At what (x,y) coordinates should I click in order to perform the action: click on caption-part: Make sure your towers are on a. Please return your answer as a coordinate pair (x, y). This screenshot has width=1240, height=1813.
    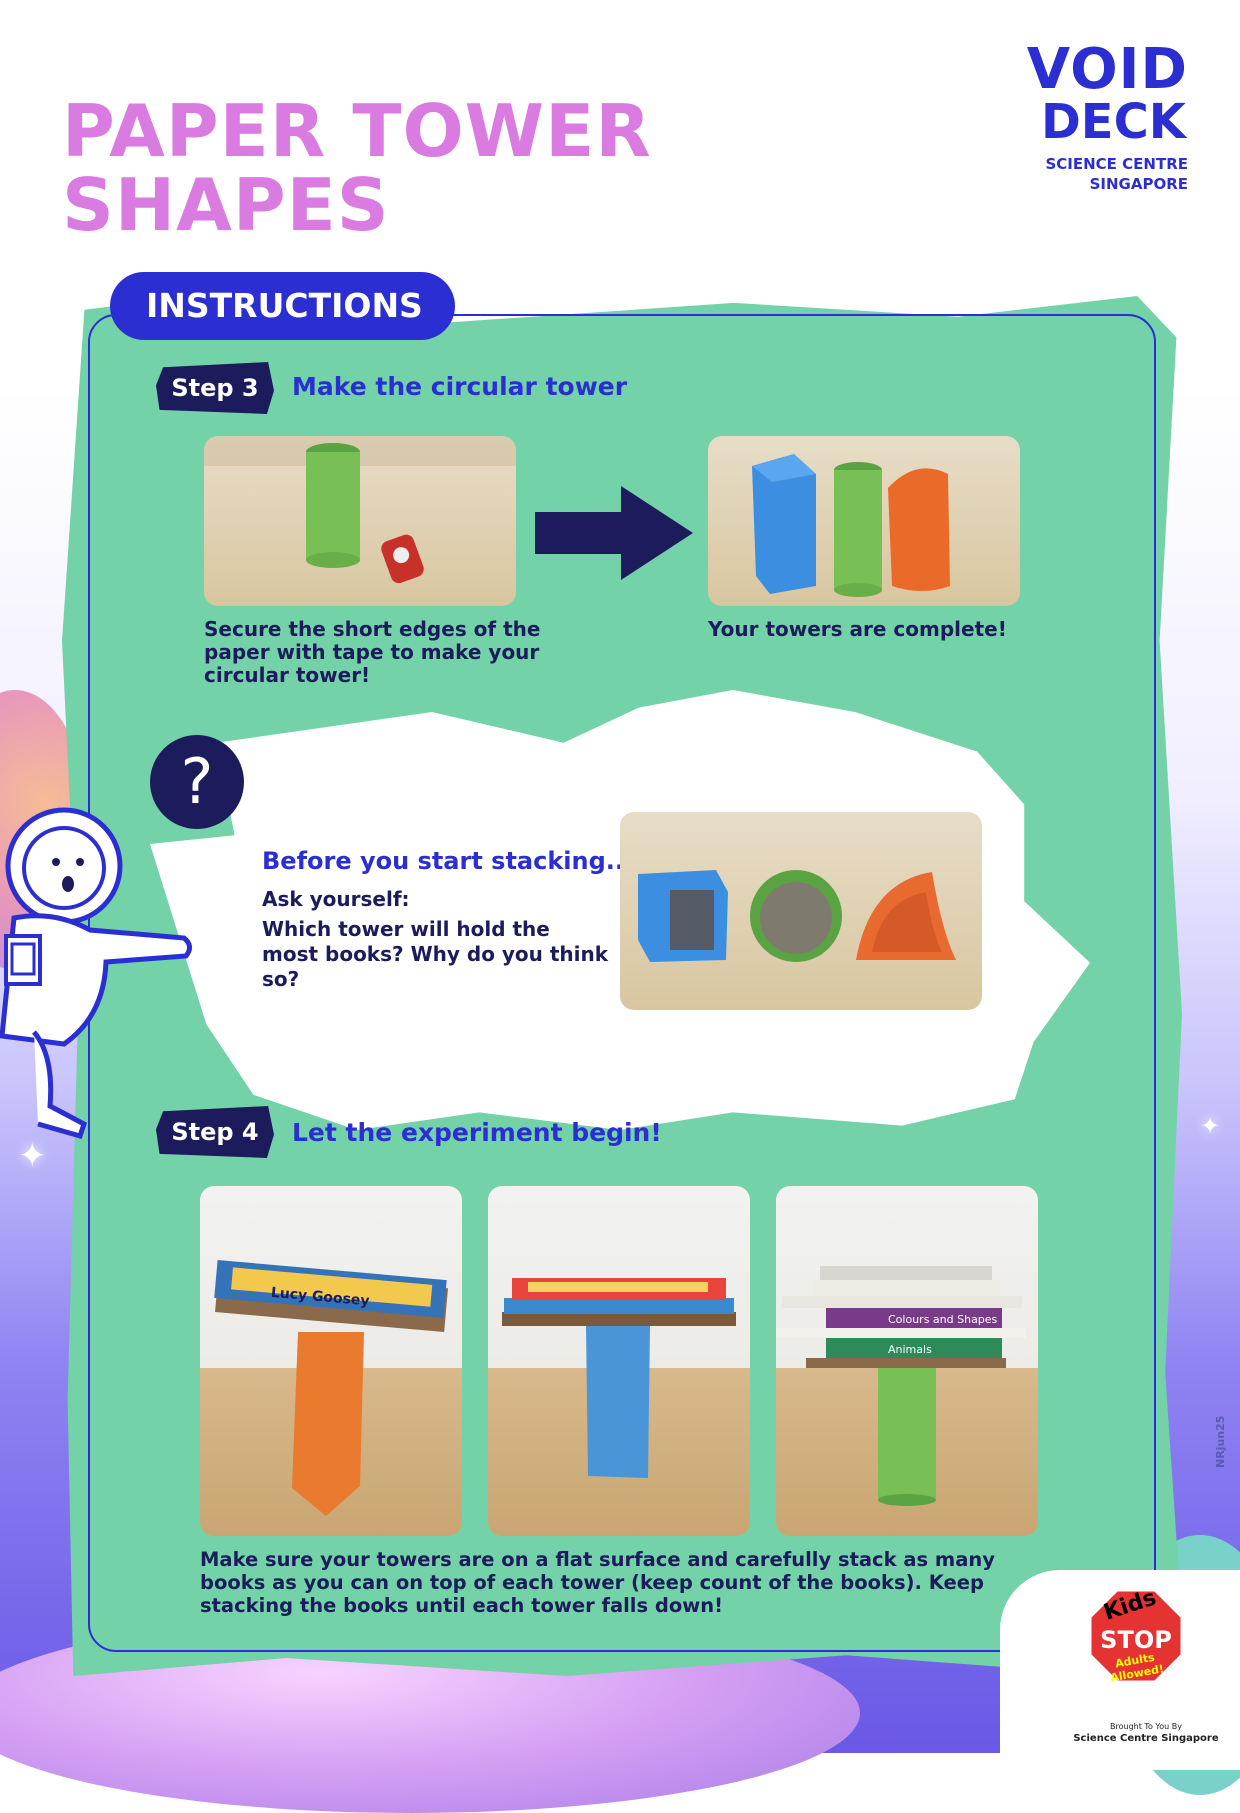
    Looking at the image, I should click on (378, 1559).